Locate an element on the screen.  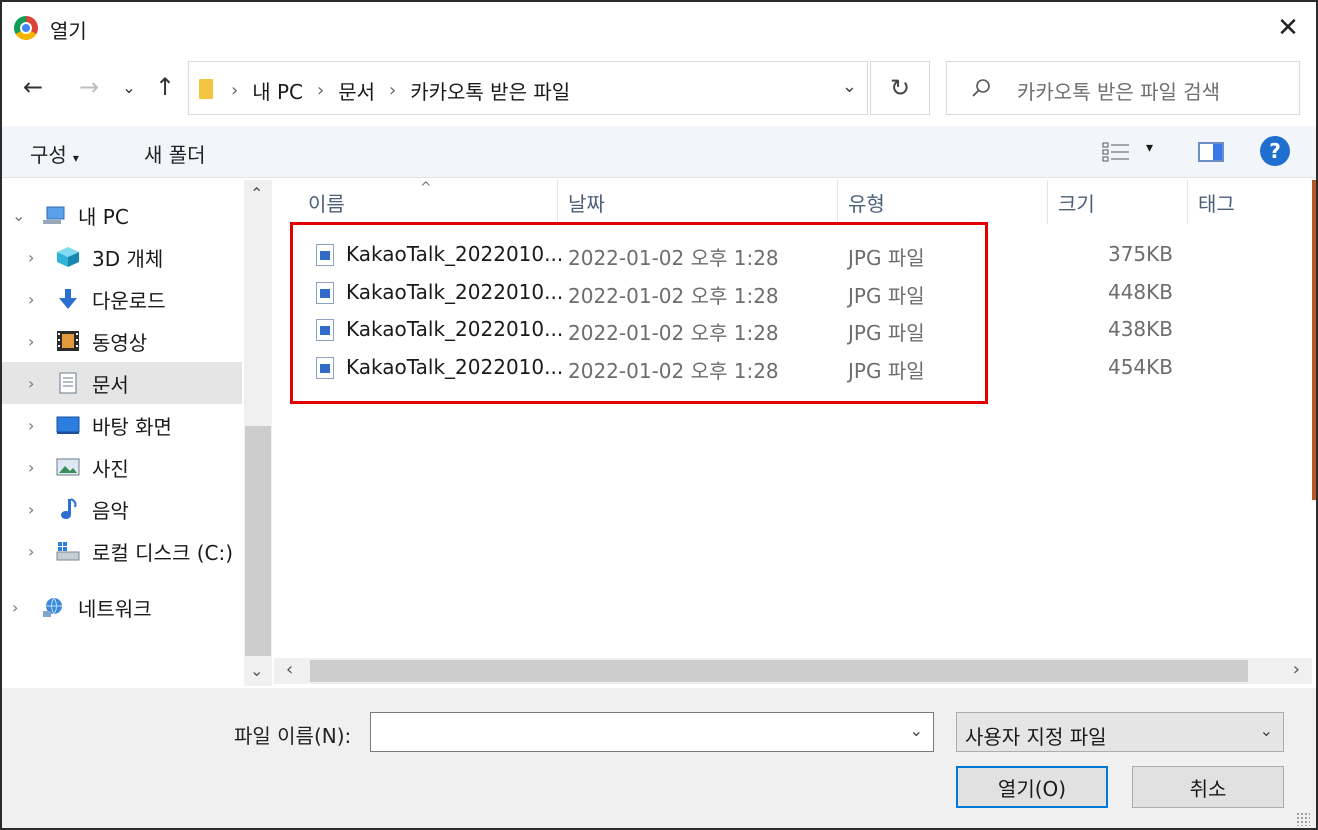
refresh-icon: ↻ is located at coordinates (900, 88).